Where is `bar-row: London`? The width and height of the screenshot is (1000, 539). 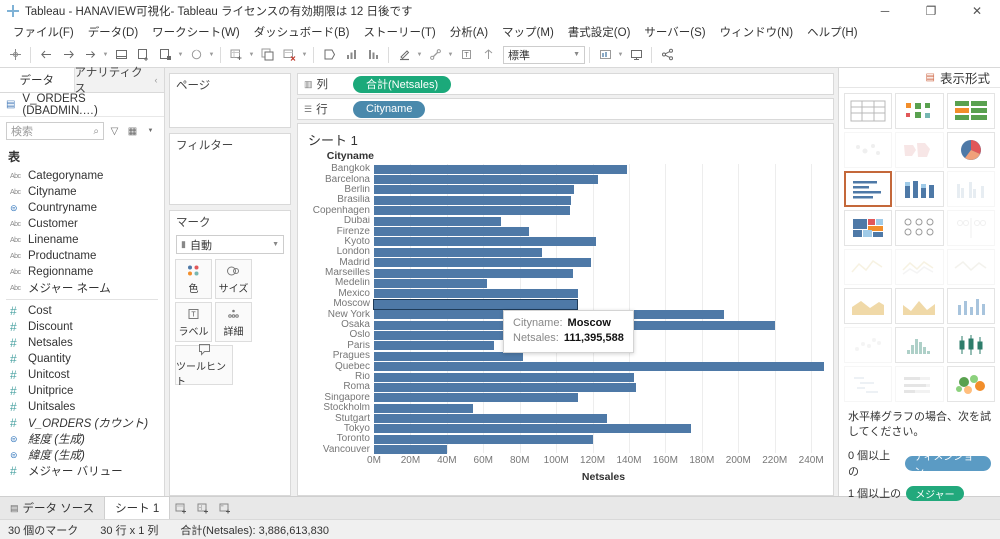
bar-row: London is located at coordinates (565, 252).